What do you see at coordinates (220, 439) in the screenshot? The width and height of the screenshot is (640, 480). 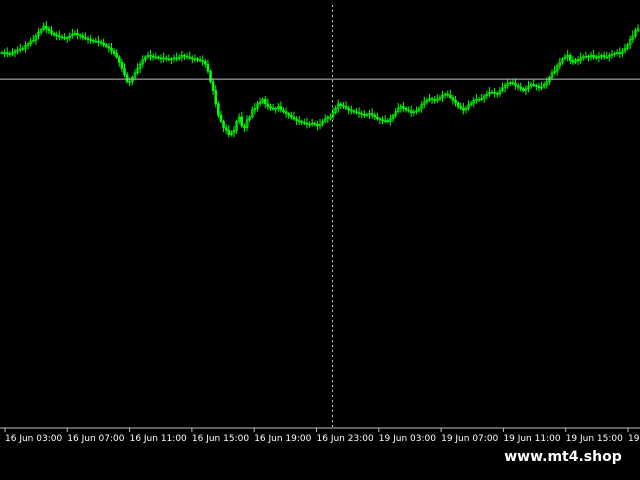 I see `x-tick-label: 16 Jun 15:00` at bounding box center [220, 439].